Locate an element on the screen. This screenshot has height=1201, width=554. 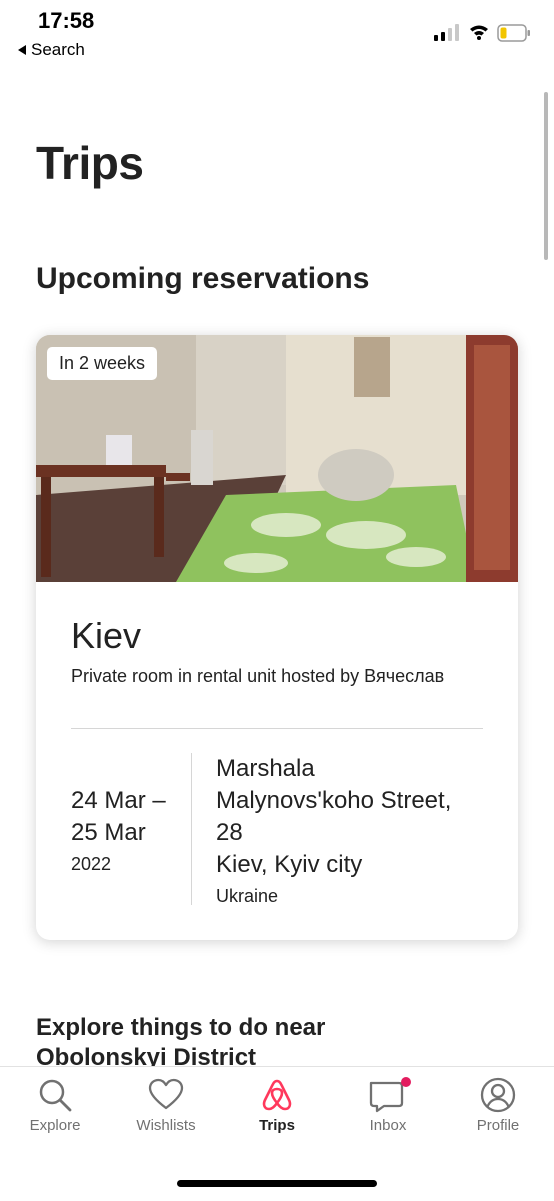
date-range-line1: 24 Mar – is located at coordinates (118, 800).